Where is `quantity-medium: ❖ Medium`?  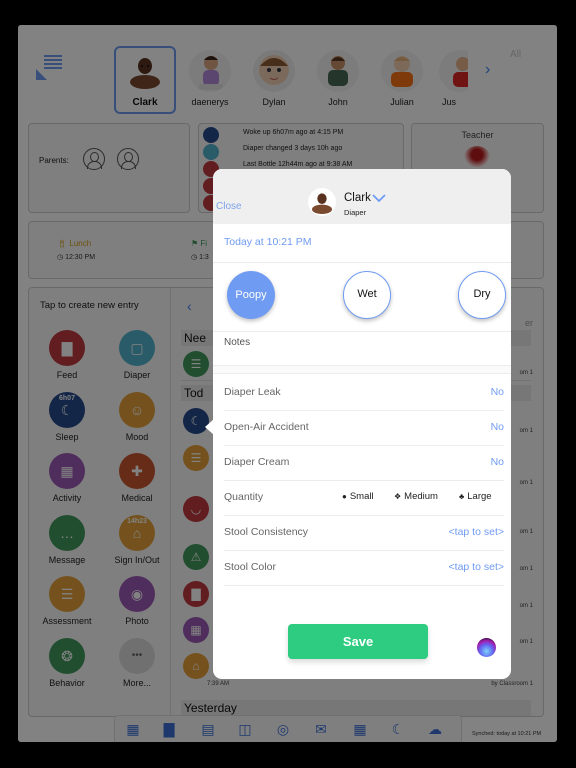 quantity-medium: ❖ Medium is located at coordinates (416, 496).